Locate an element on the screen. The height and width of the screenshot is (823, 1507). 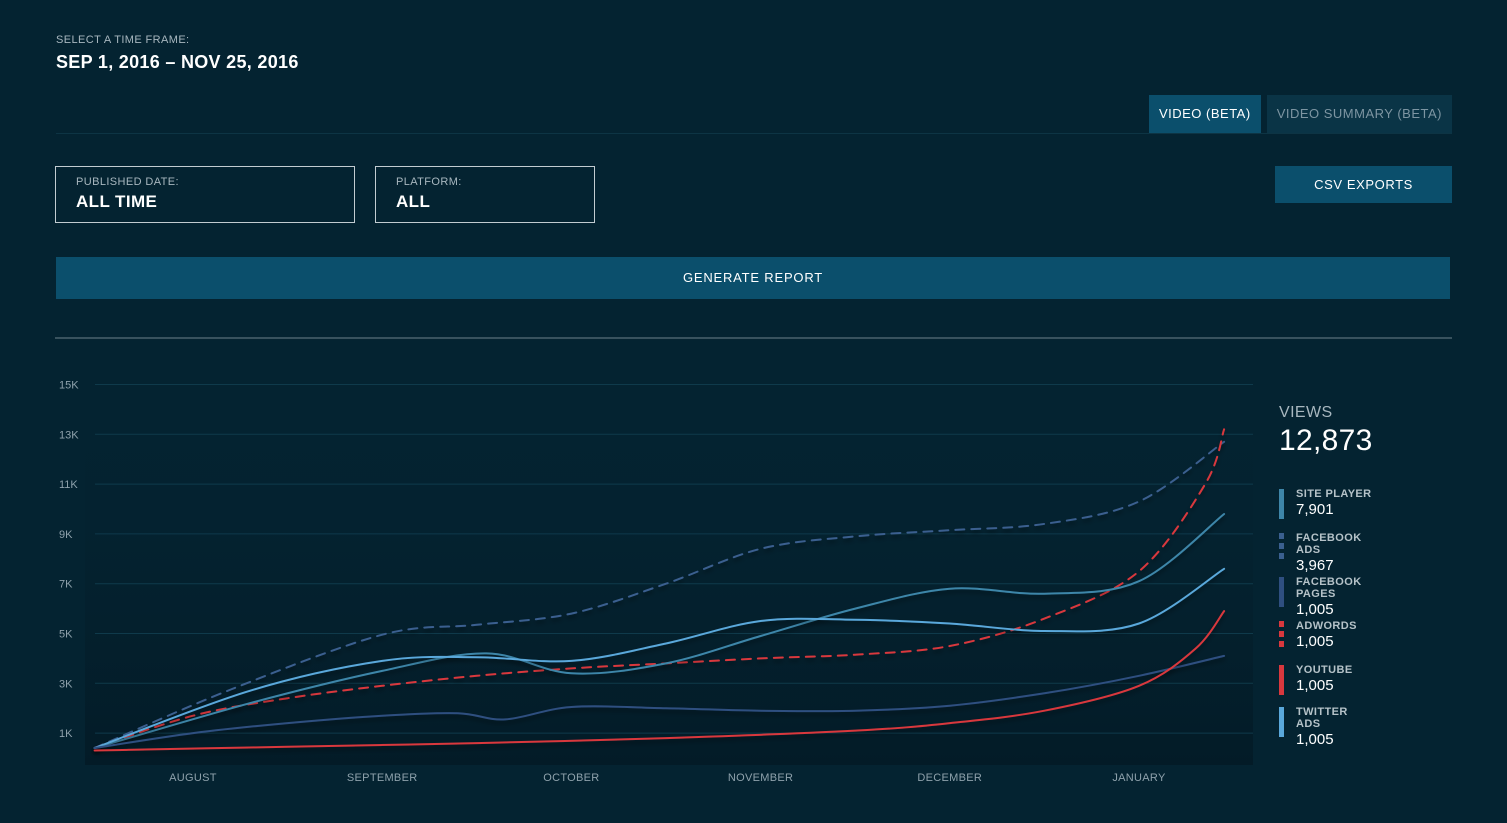
chart-y-axis: 1K 3K 5K 7K 9K 11K 13K 15K is located at coordinates (69, 560).